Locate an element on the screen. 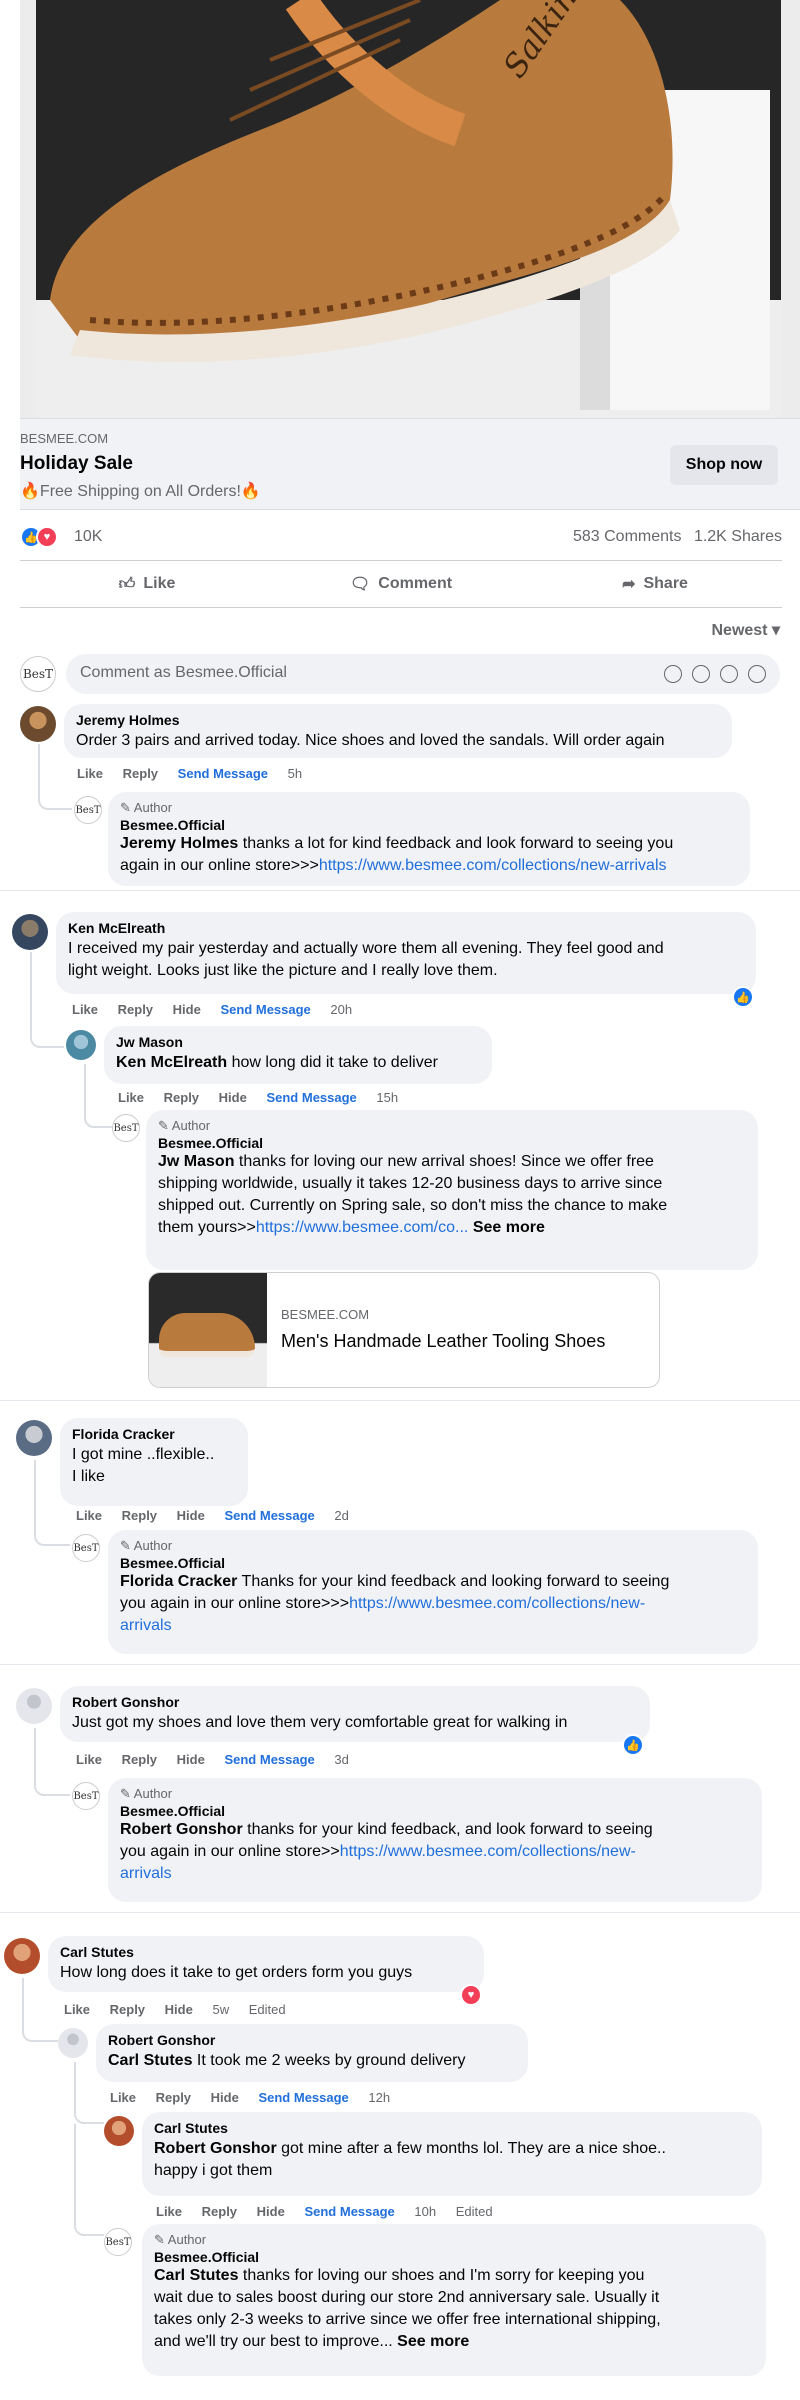 Image resolution: width=800 pixels, height=2400 pixels. camera-icon is located at coordinates (701, 674).